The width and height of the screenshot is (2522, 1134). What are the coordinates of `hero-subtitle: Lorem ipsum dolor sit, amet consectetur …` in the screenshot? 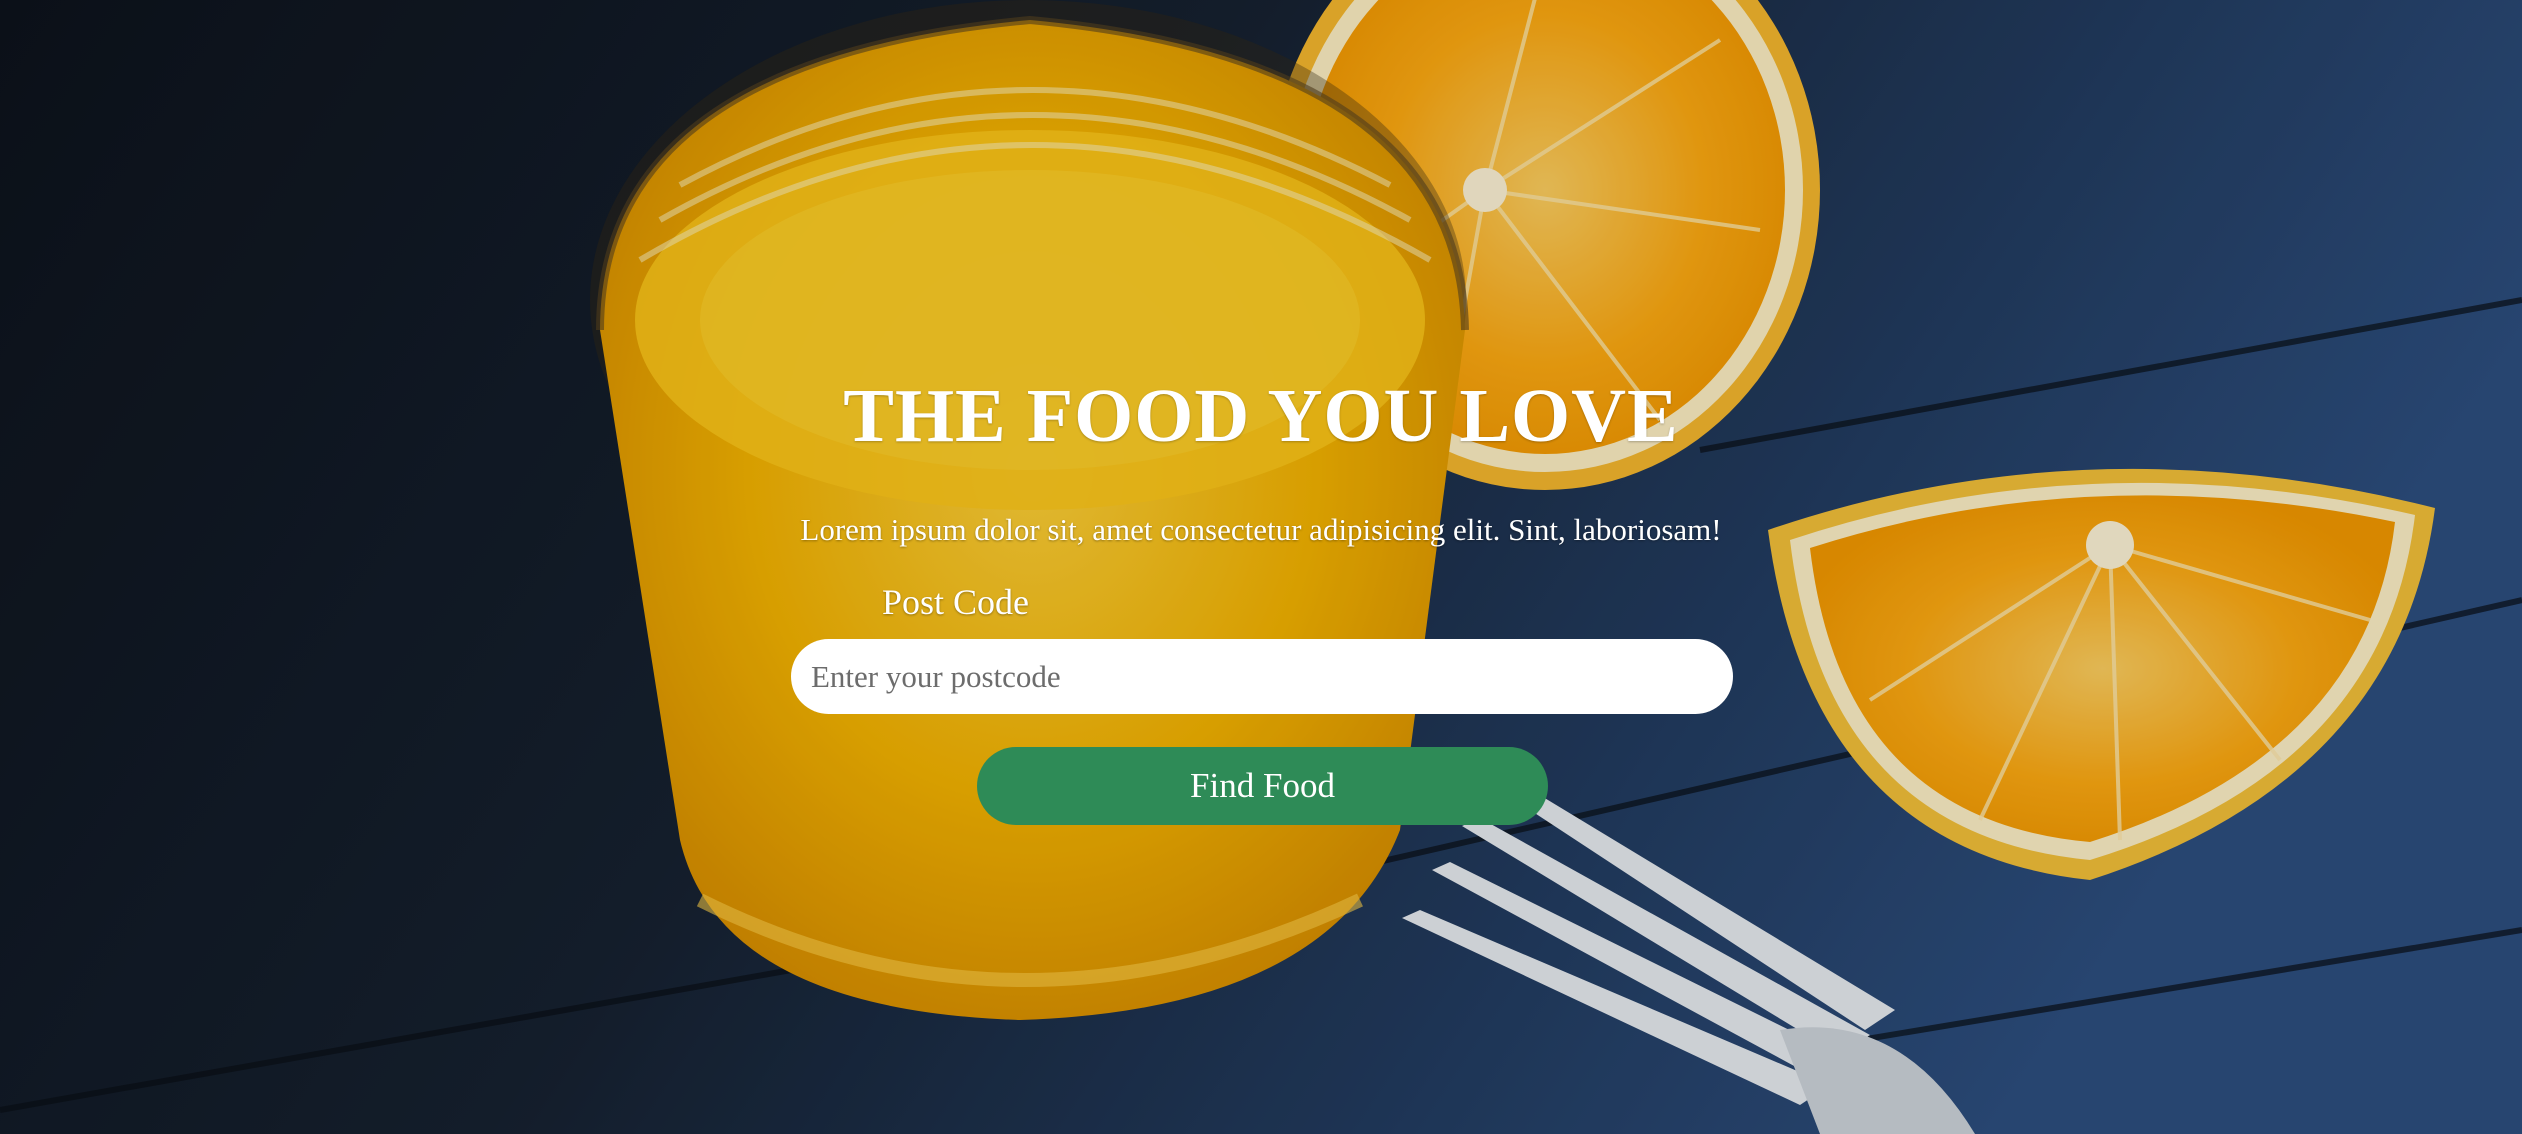 It's located at (1261, 529).